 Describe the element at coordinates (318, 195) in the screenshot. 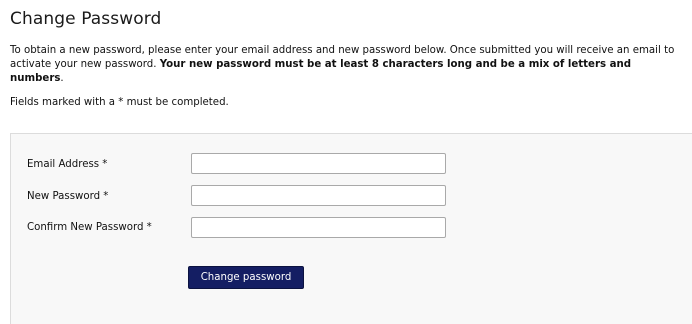

I see `new-password-field` at that location.